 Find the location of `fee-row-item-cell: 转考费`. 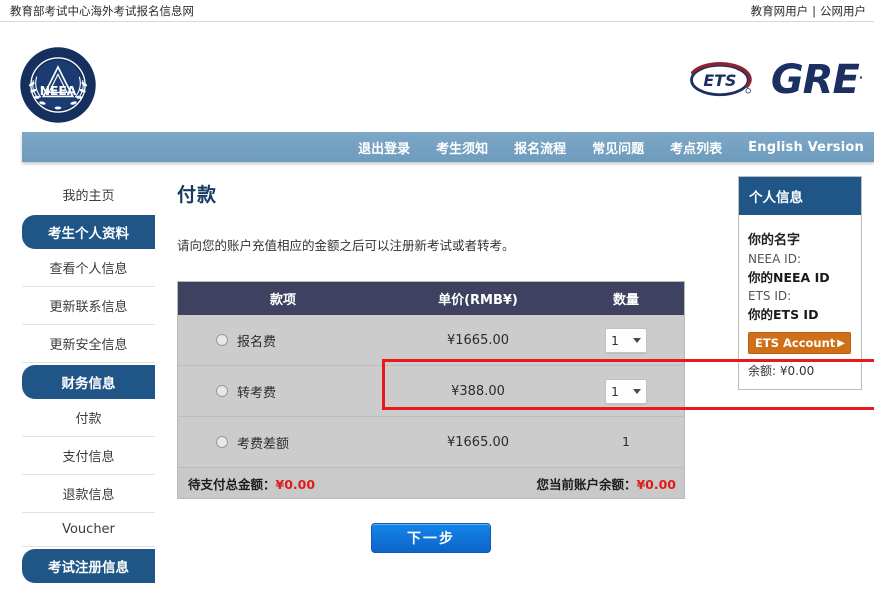

fee-row-item-cell: 转考费 is located at coordinates (283, 391).